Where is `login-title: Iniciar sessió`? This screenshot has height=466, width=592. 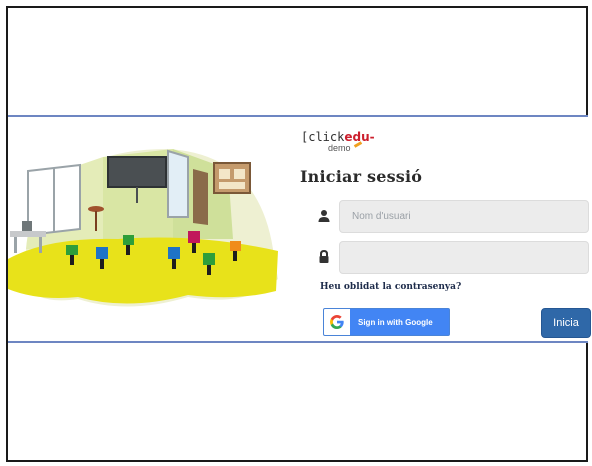
login-title: Iniciar sessió is located at coordinates (361, 176).